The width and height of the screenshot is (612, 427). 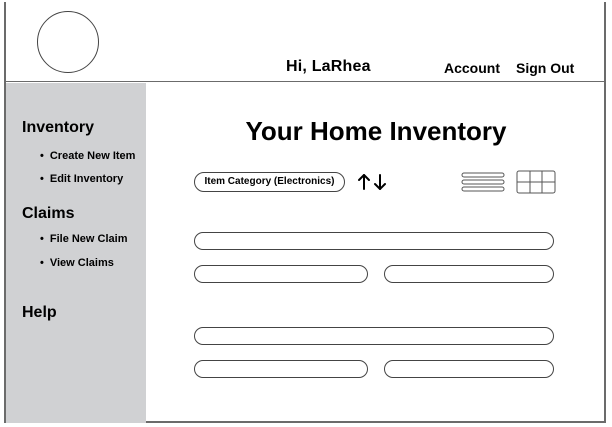 What do you see at coordinates (68, 42) in the screenshot?
I see `logo-placeholder` at bounding box center [68, 42].